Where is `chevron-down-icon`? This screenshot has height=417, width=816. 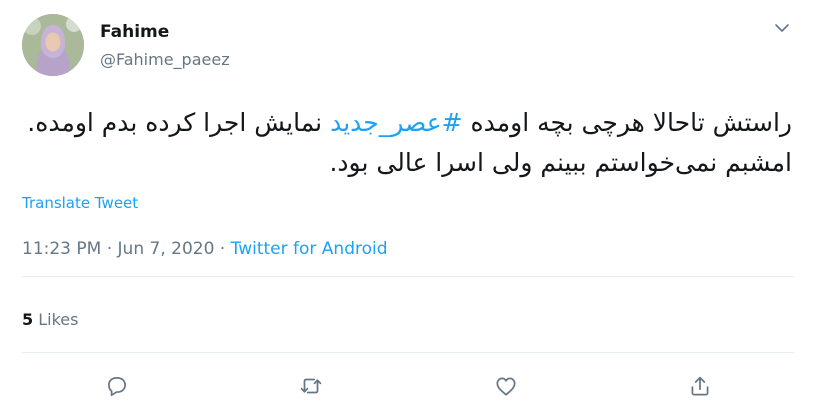 chevron-down-icon is located at coordinates (782, 28).